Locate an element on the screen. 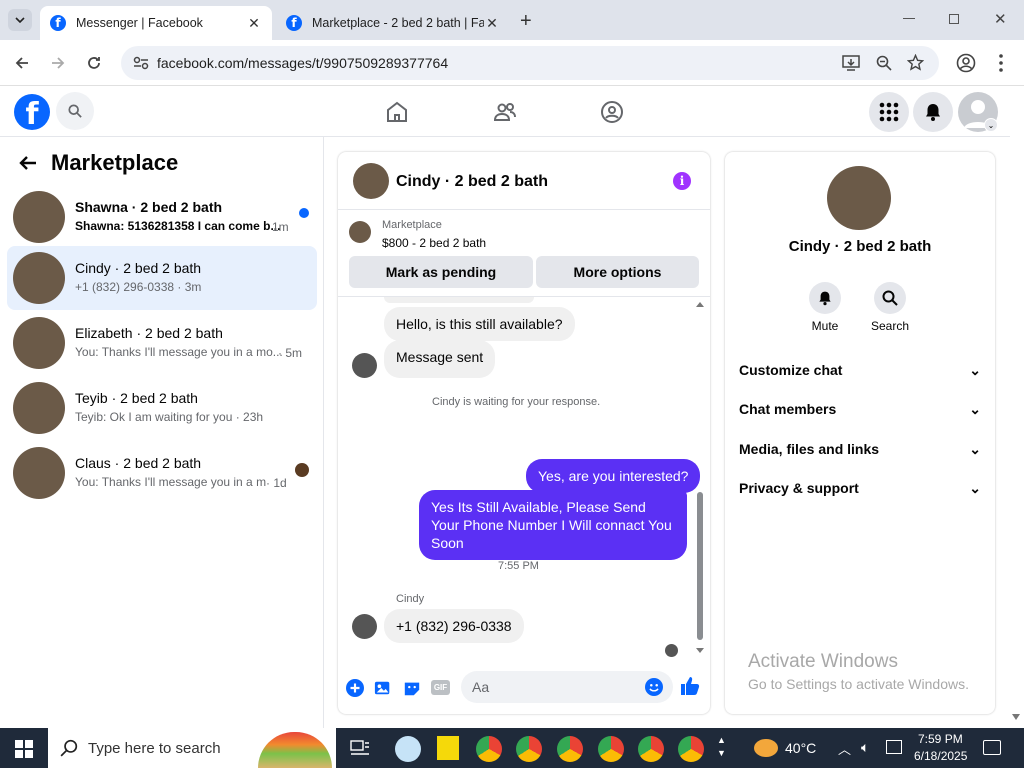 The height and width of the screenshot is (768, 1024). scroll-thumb is located at coordinates (700, 566).